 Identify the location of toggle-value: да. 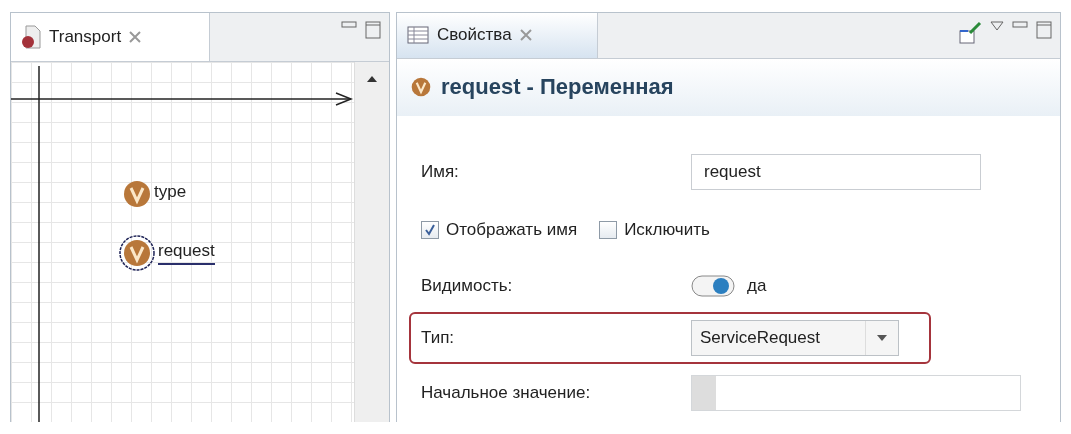
(757, 286).